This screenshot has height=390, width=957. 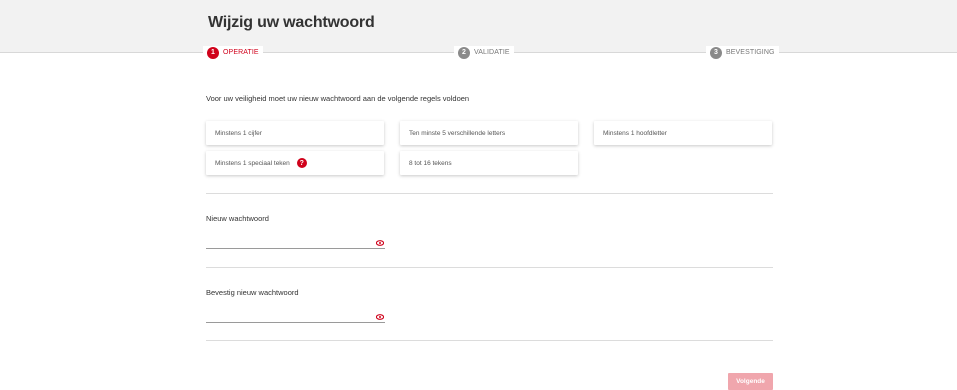 I want to click on rule-text: 8 tot 16 tekens, so click(x=430, y=163).